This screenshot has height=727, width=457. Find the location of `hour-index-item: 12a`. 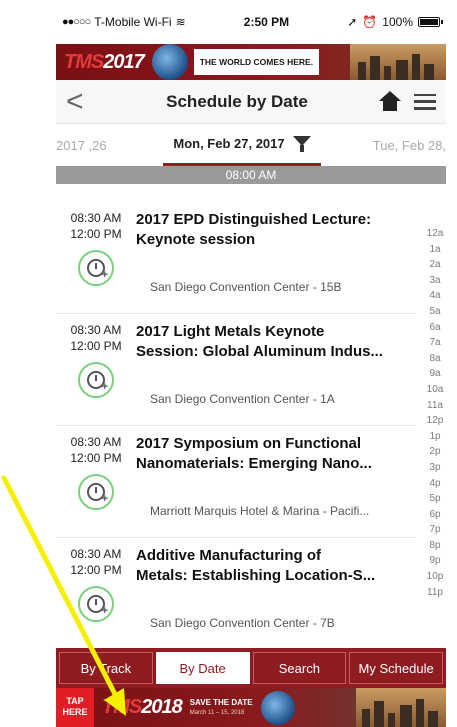

hour-index-item: 12a is located at coordinates (435, 234).